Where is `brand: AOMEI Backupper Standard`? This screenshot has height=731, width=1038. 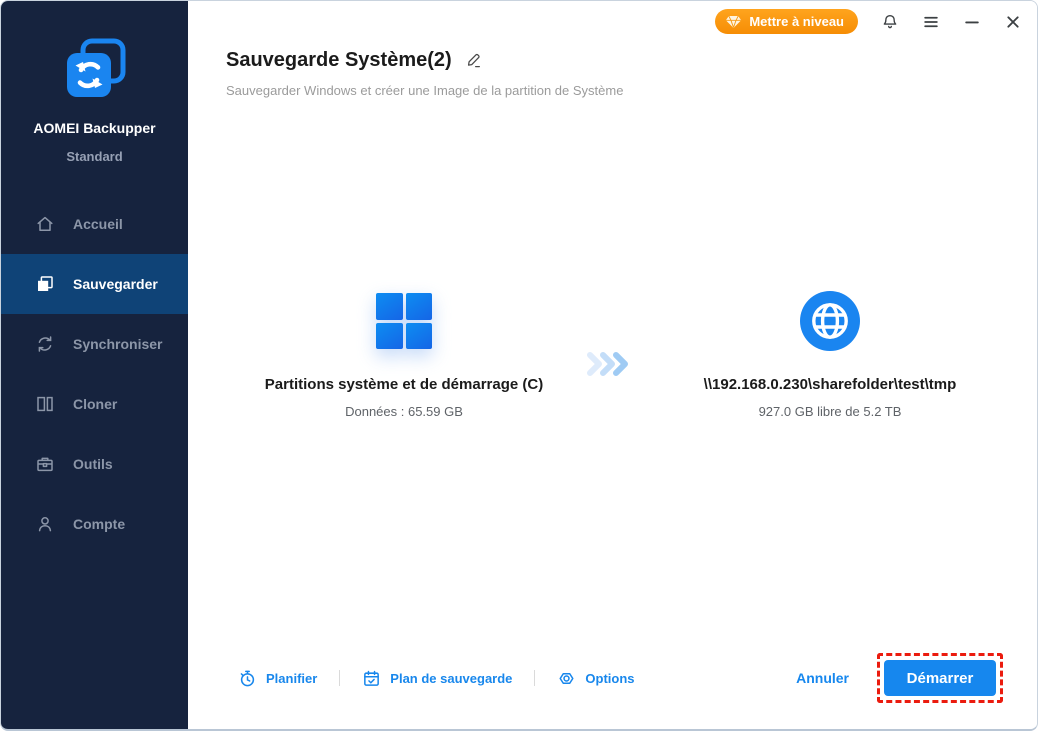 brand: AOMEI Backupper Standard is located at coordinates (94, 82).